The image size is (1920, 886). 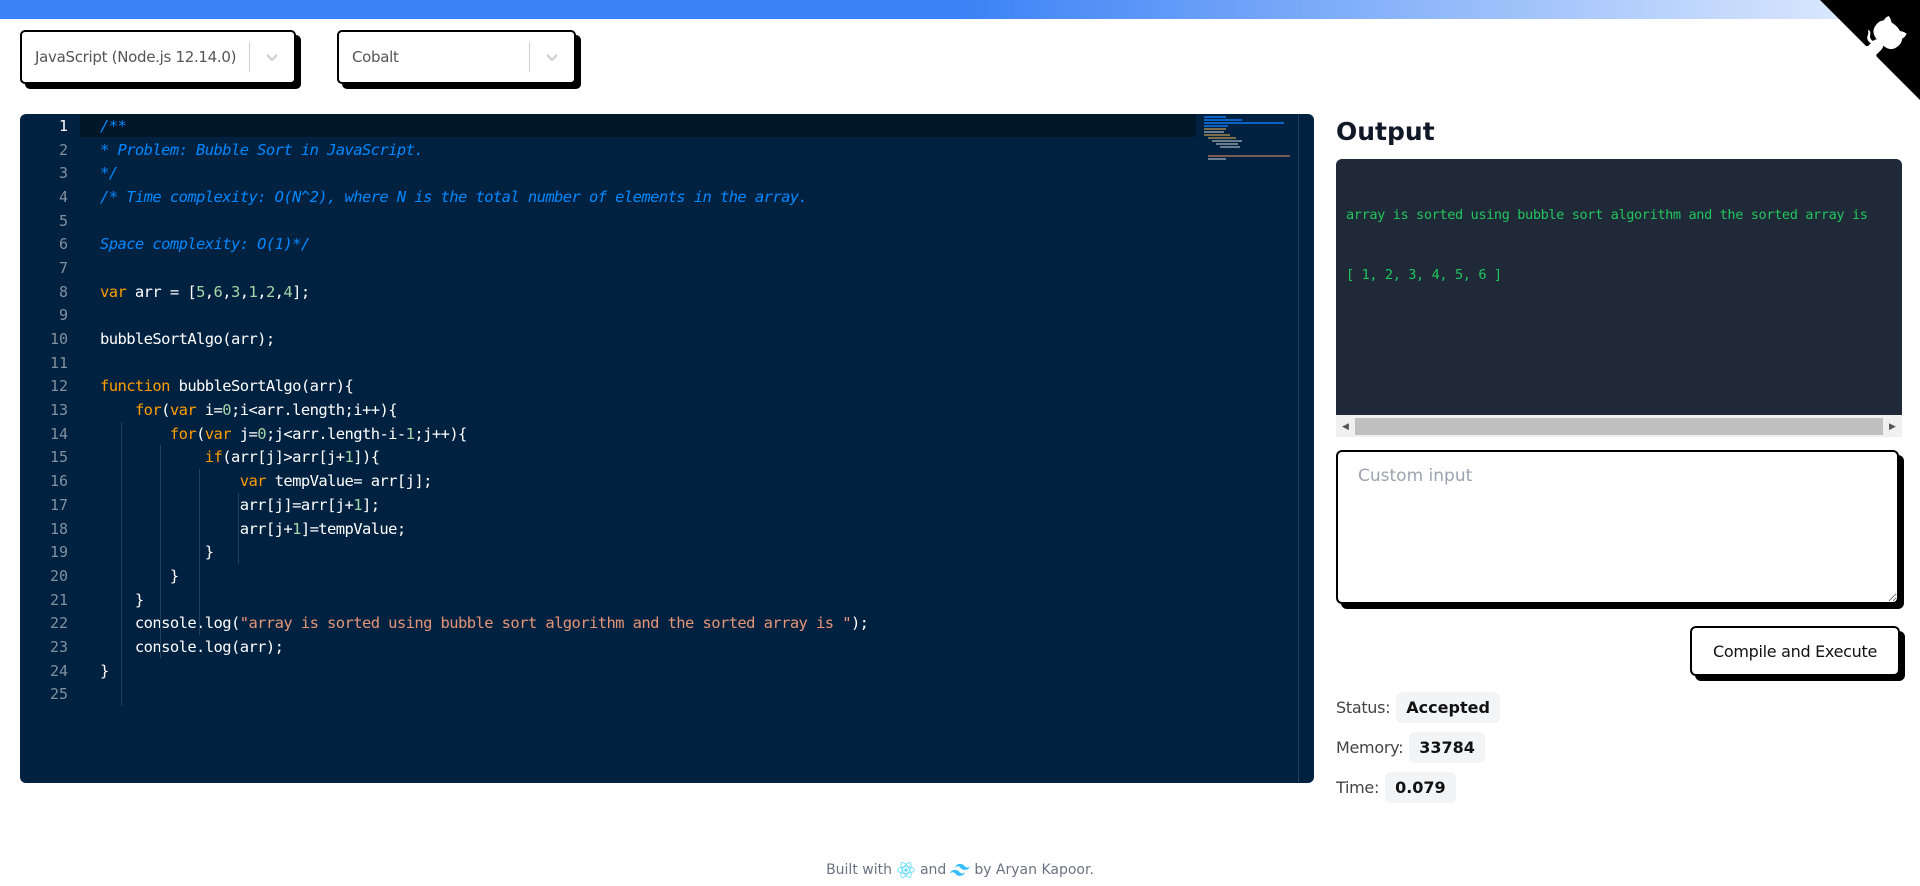 What do you see at coordinates (1448, 707) in the screenshot?
I see `status-badge: Accepted` at bounding box center [1448, 707].